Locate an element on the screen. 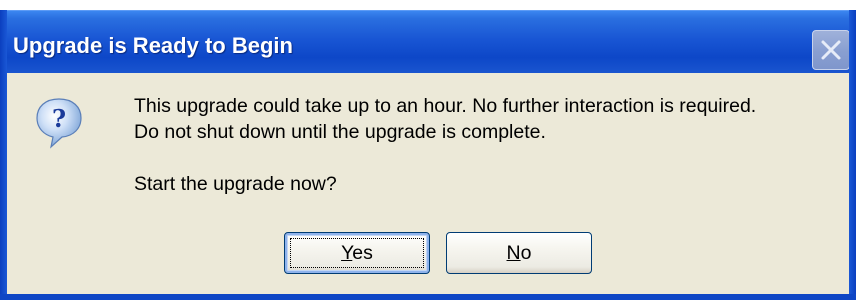 The image size is (856, 300). close-button is located at coordinates (831, 50).